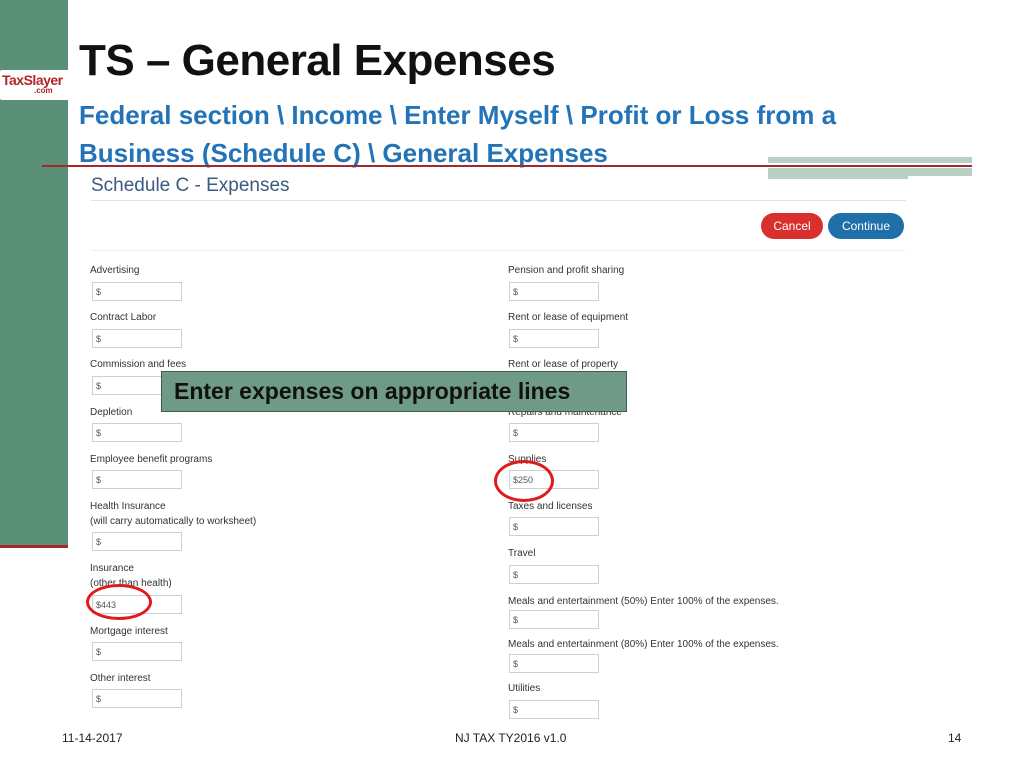 The width and height of the screenshot is (1024, 768). What do you see at coordinates (554, 709) in the screenshot?
I see `utilities-input: $` at bounding box center [554, 709].